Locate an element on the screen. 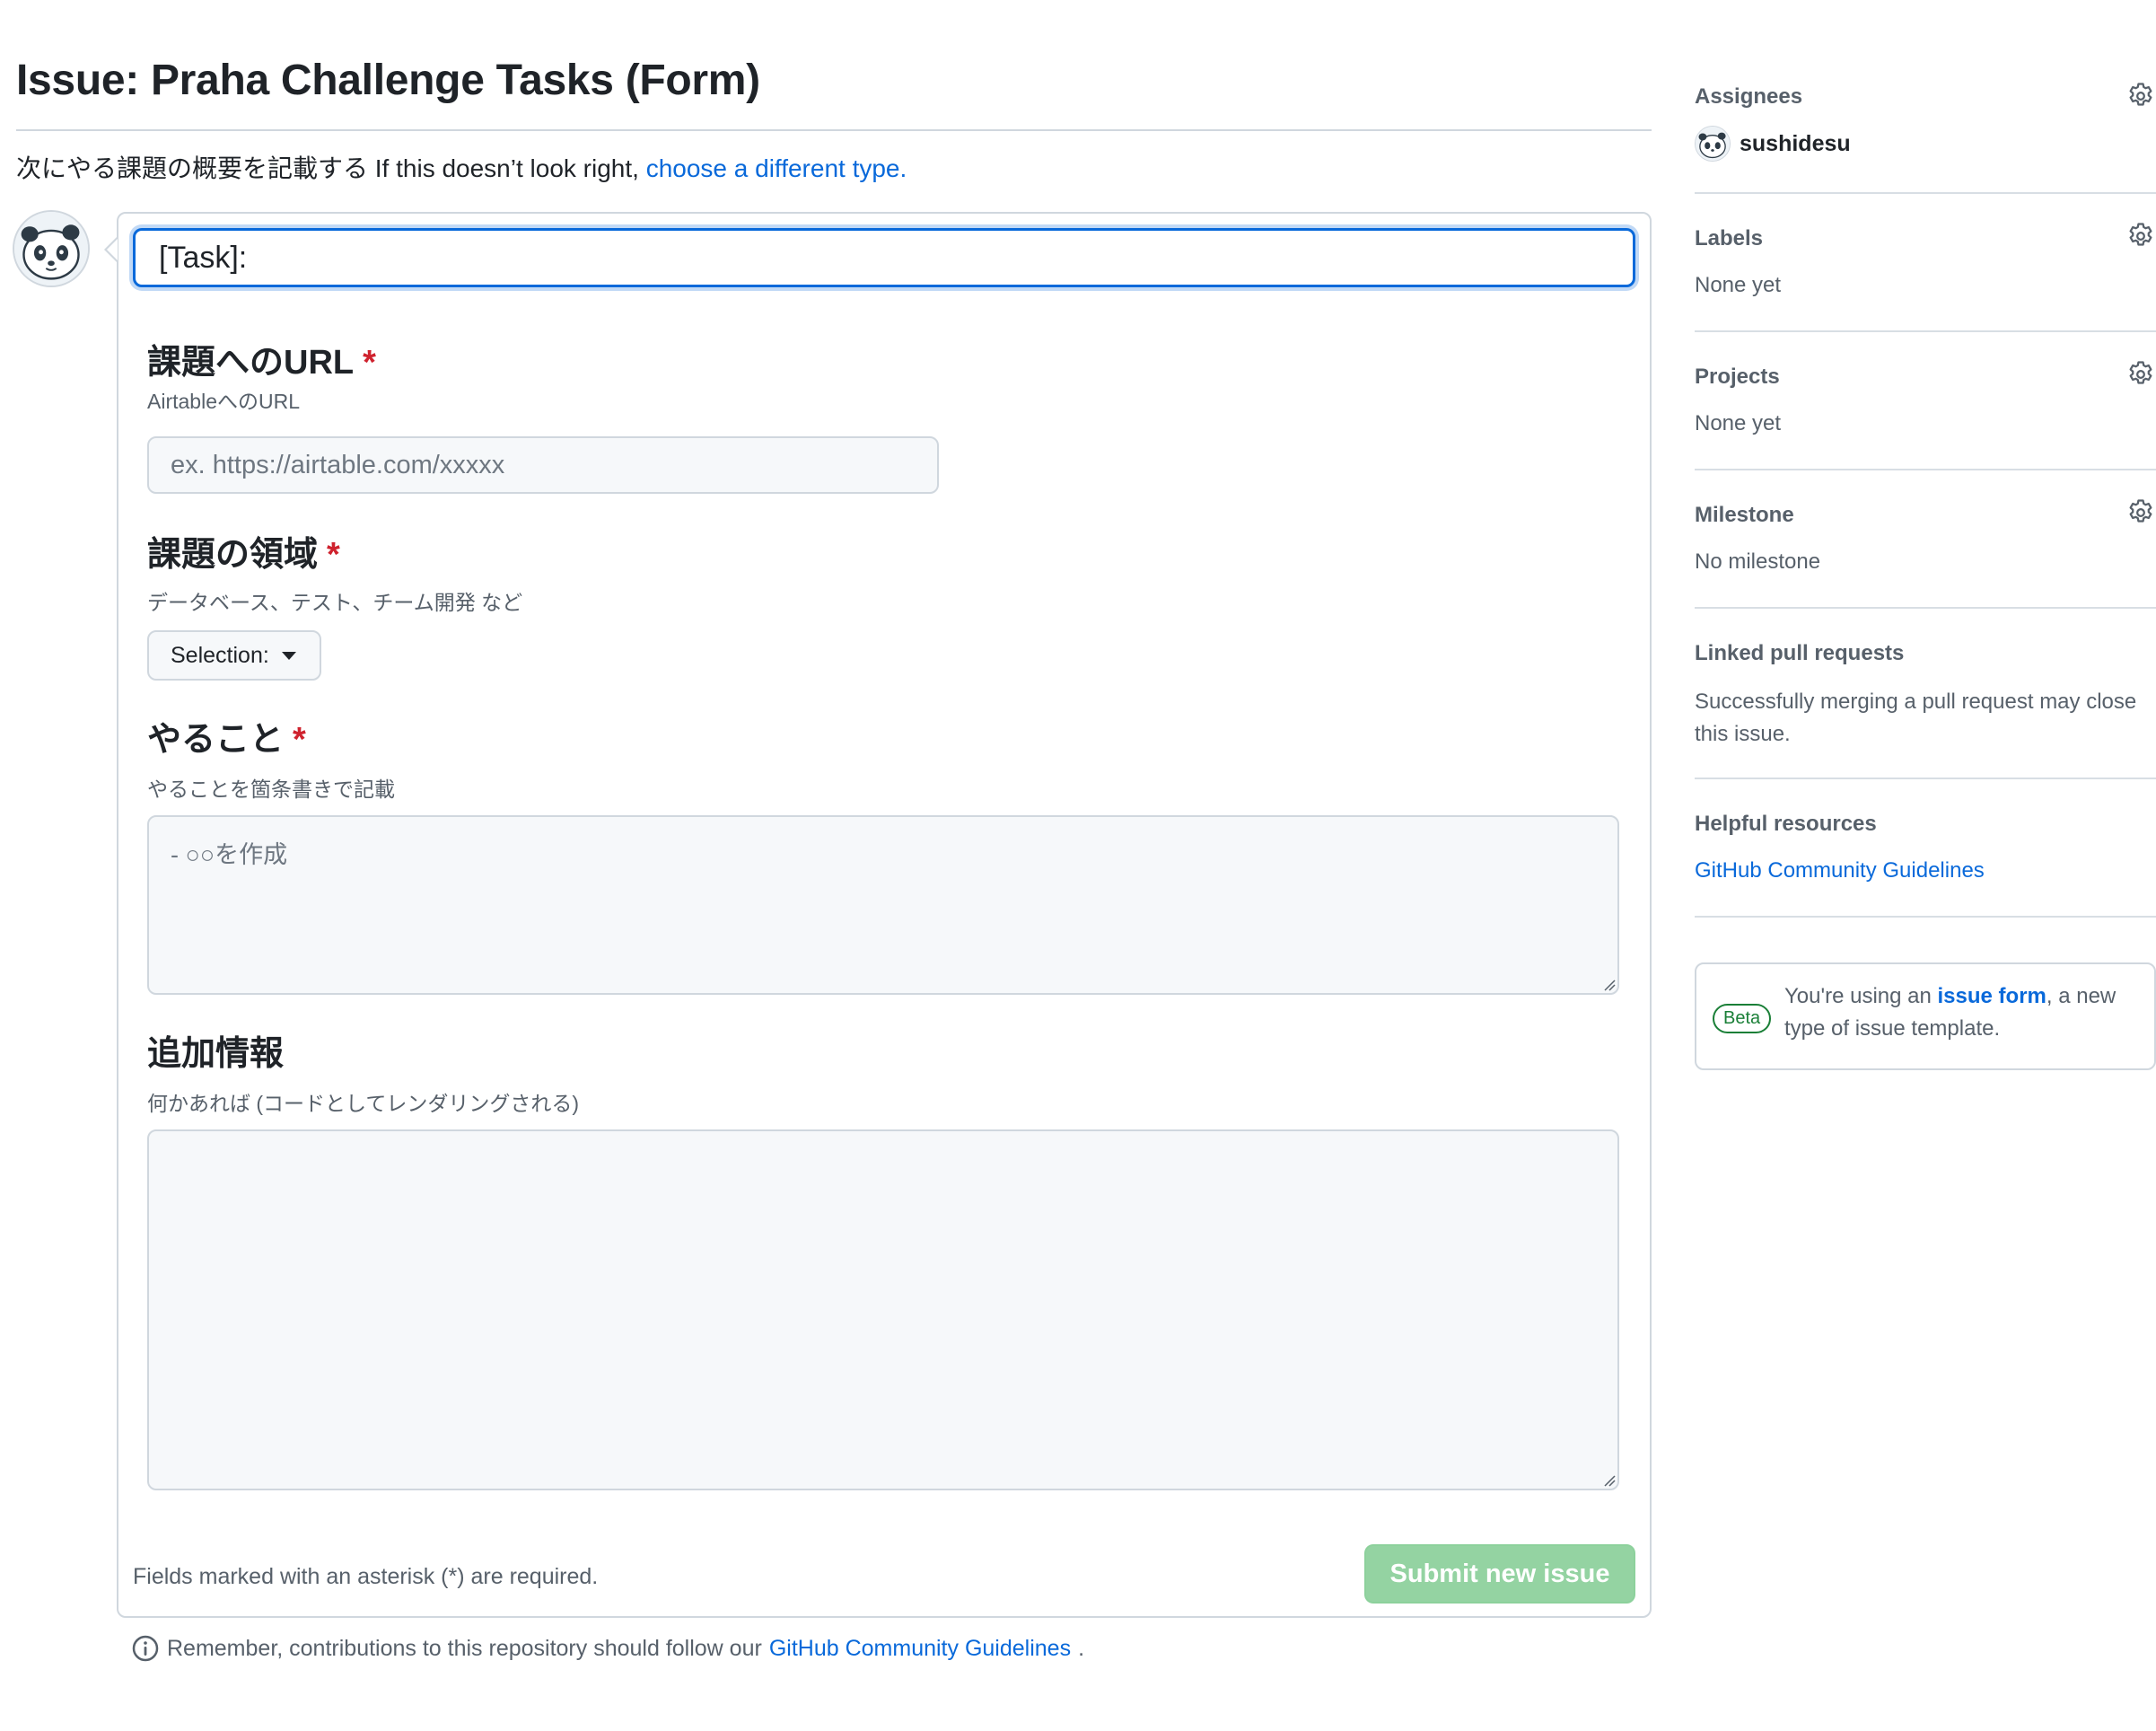 This screenshot has width=2156, height=1731. labels-gear-icon is located at coordinates (2140, 236).